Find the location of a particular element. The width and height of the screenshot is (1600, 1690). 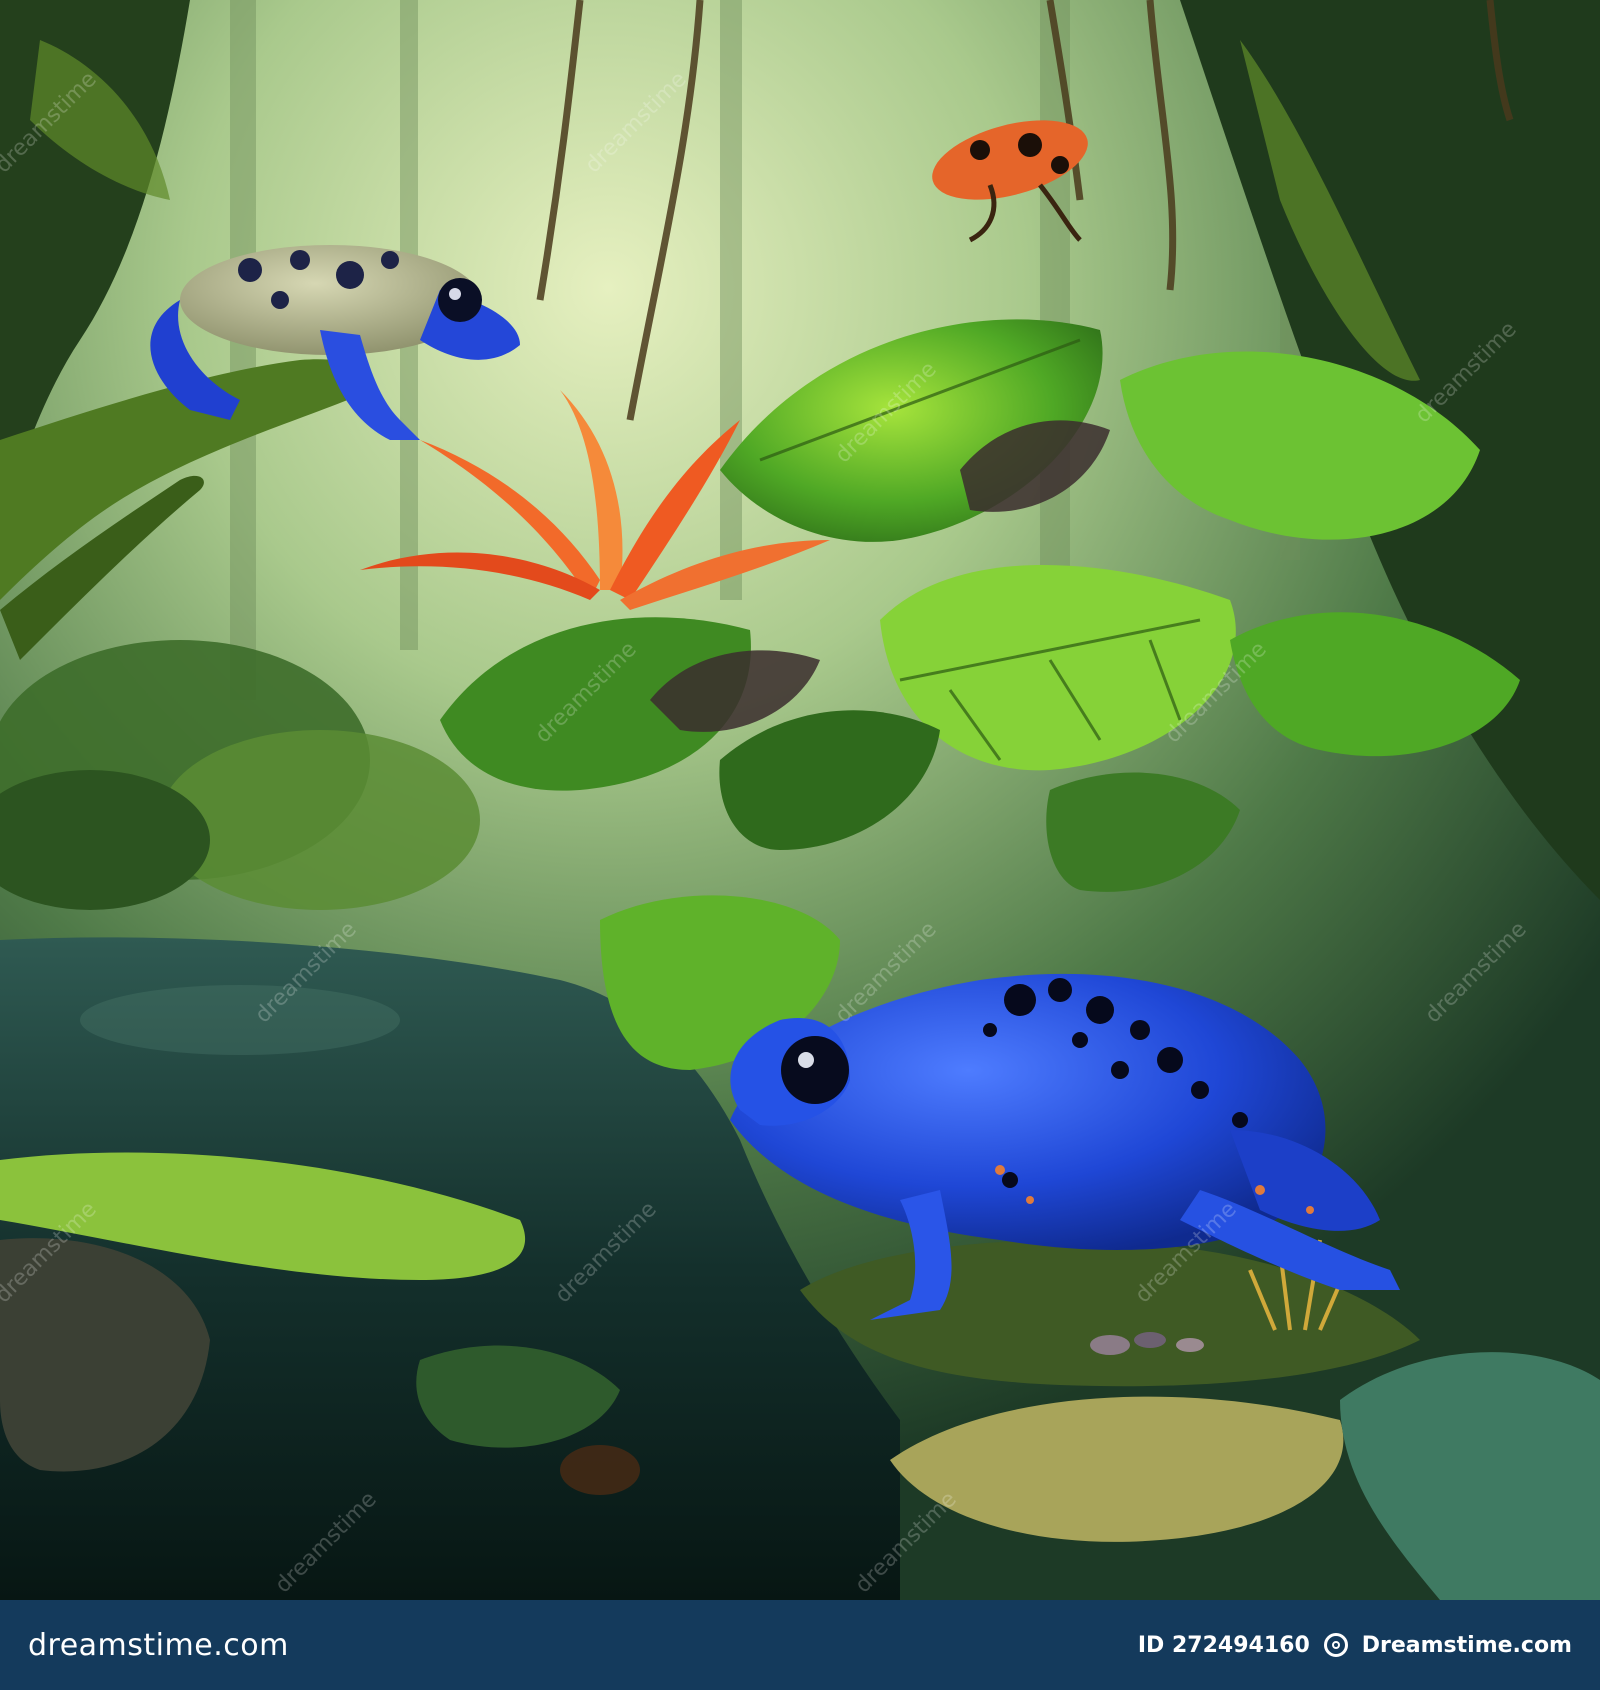

image-id-label: ID 272494160 is located at coordinates (1223, 1645).